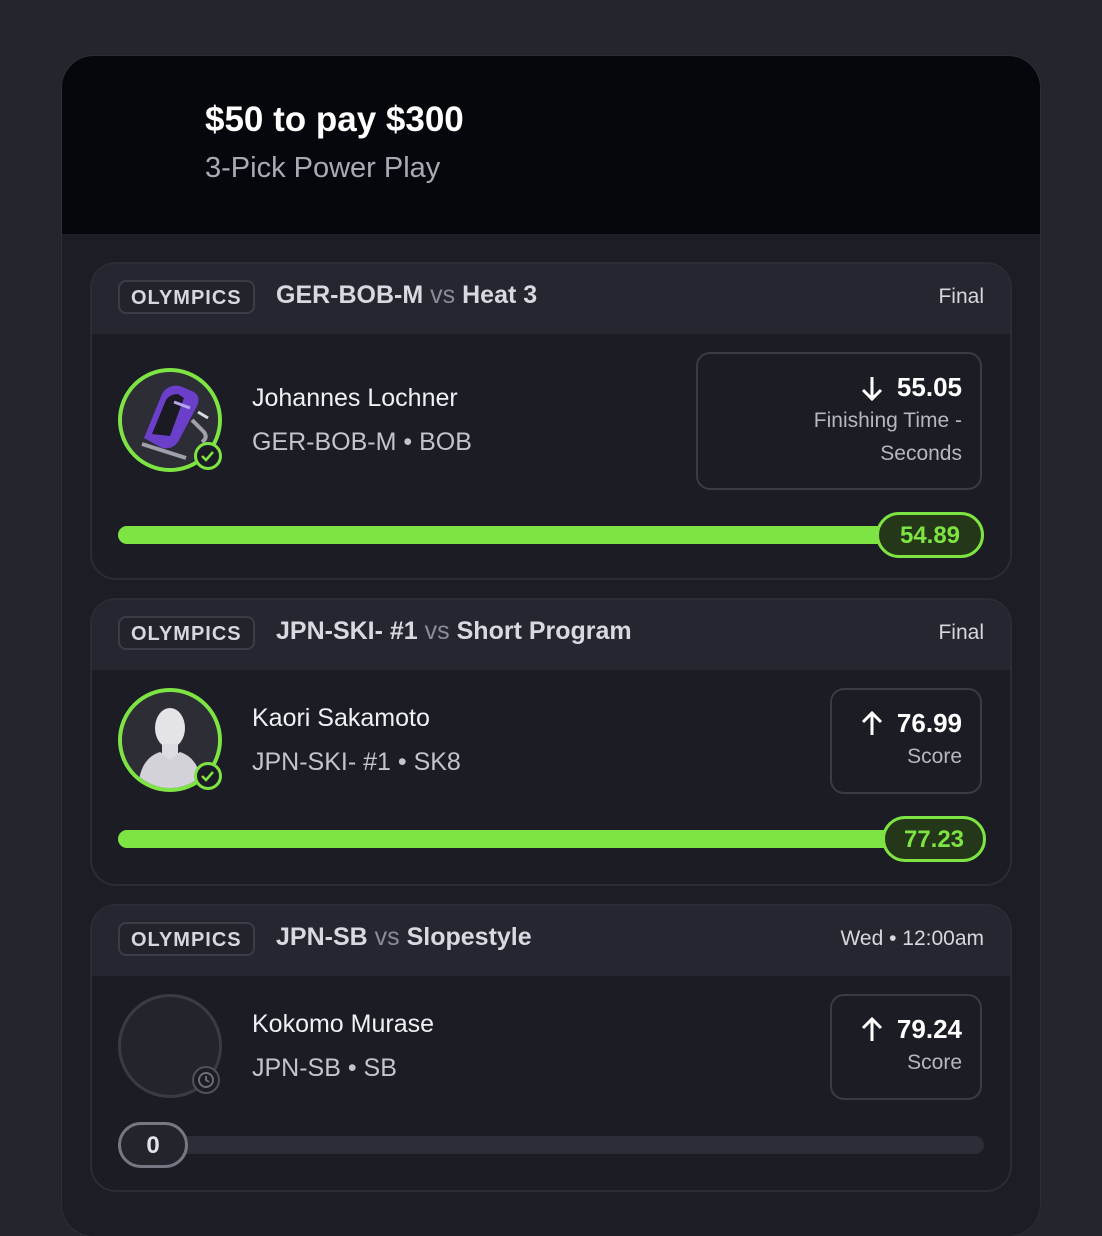 The height and width of the screenshot is (1236, 1102). I want to click on result-pill: 77.23, so click(934, 839).